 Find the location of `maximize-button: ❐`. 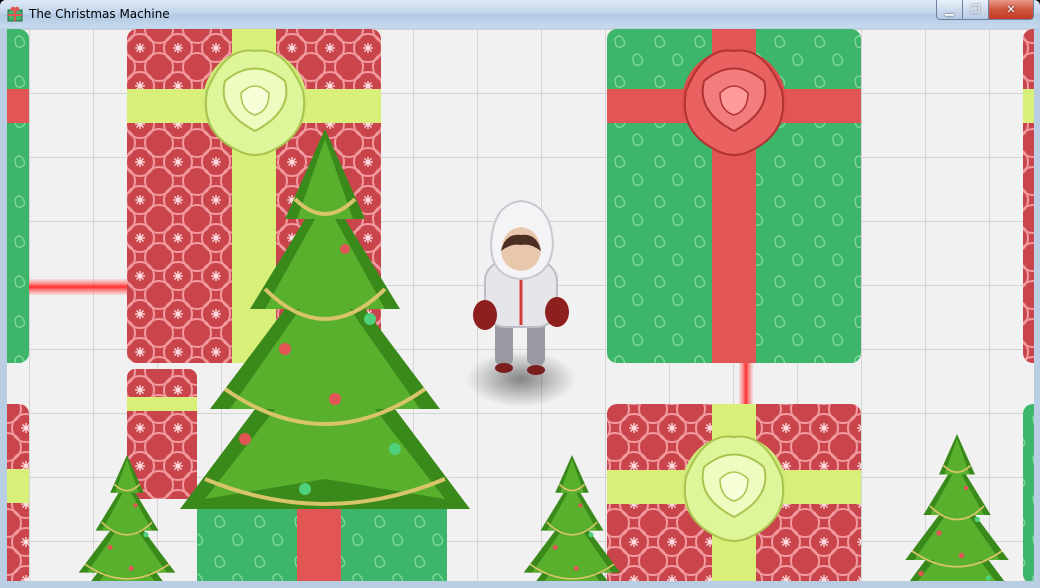

maximize-button: ❐ is located at coordinates (976, 10).